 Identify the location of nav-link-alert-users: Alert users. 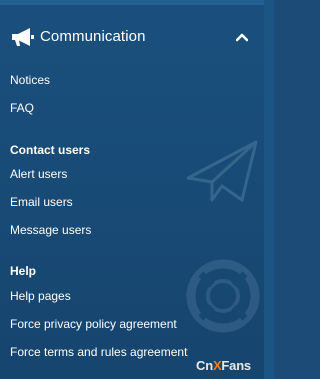
(38, 174).